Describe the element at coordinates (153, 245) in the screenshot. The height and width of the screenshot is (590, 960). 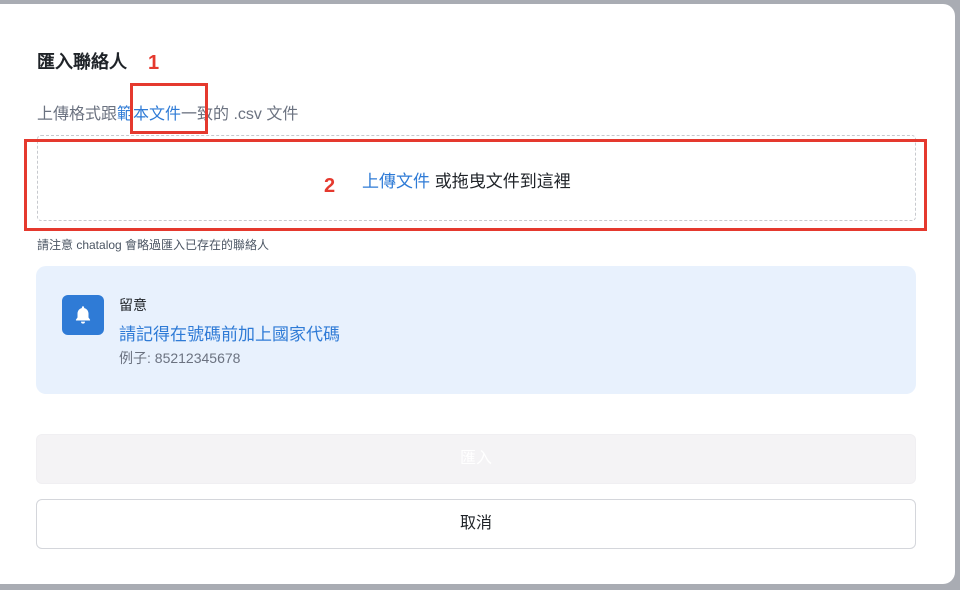
I see `skip-existing-note: 請注意 chatalog 會略過匯入已存在的聯絡人` at that location.